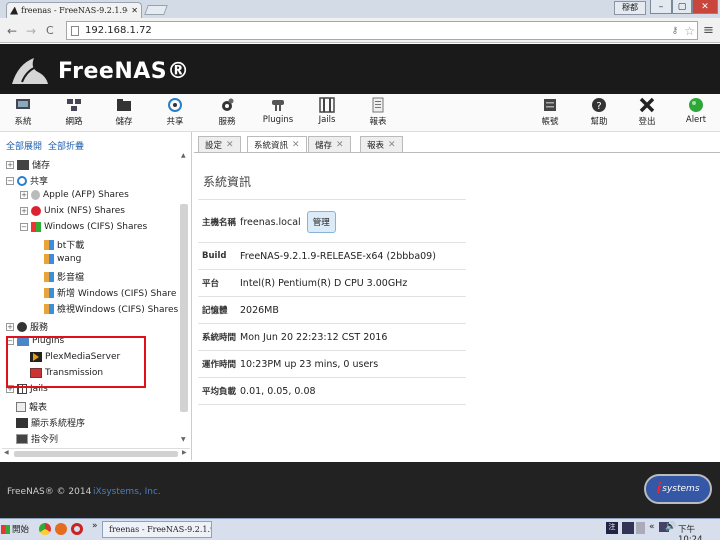 The width and height of the screenshot is (720, 540). What do you see at coordinates (227, 112) in the screenshot?
I see `toolbar-services: 服務` at bounding box center [227, 112].